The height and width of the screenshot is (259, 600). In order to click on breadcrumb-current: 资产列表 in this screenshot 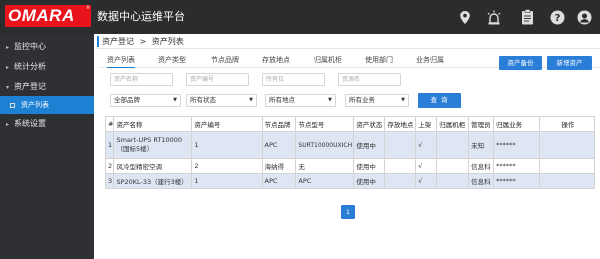, I will do `click(167, 41)`.